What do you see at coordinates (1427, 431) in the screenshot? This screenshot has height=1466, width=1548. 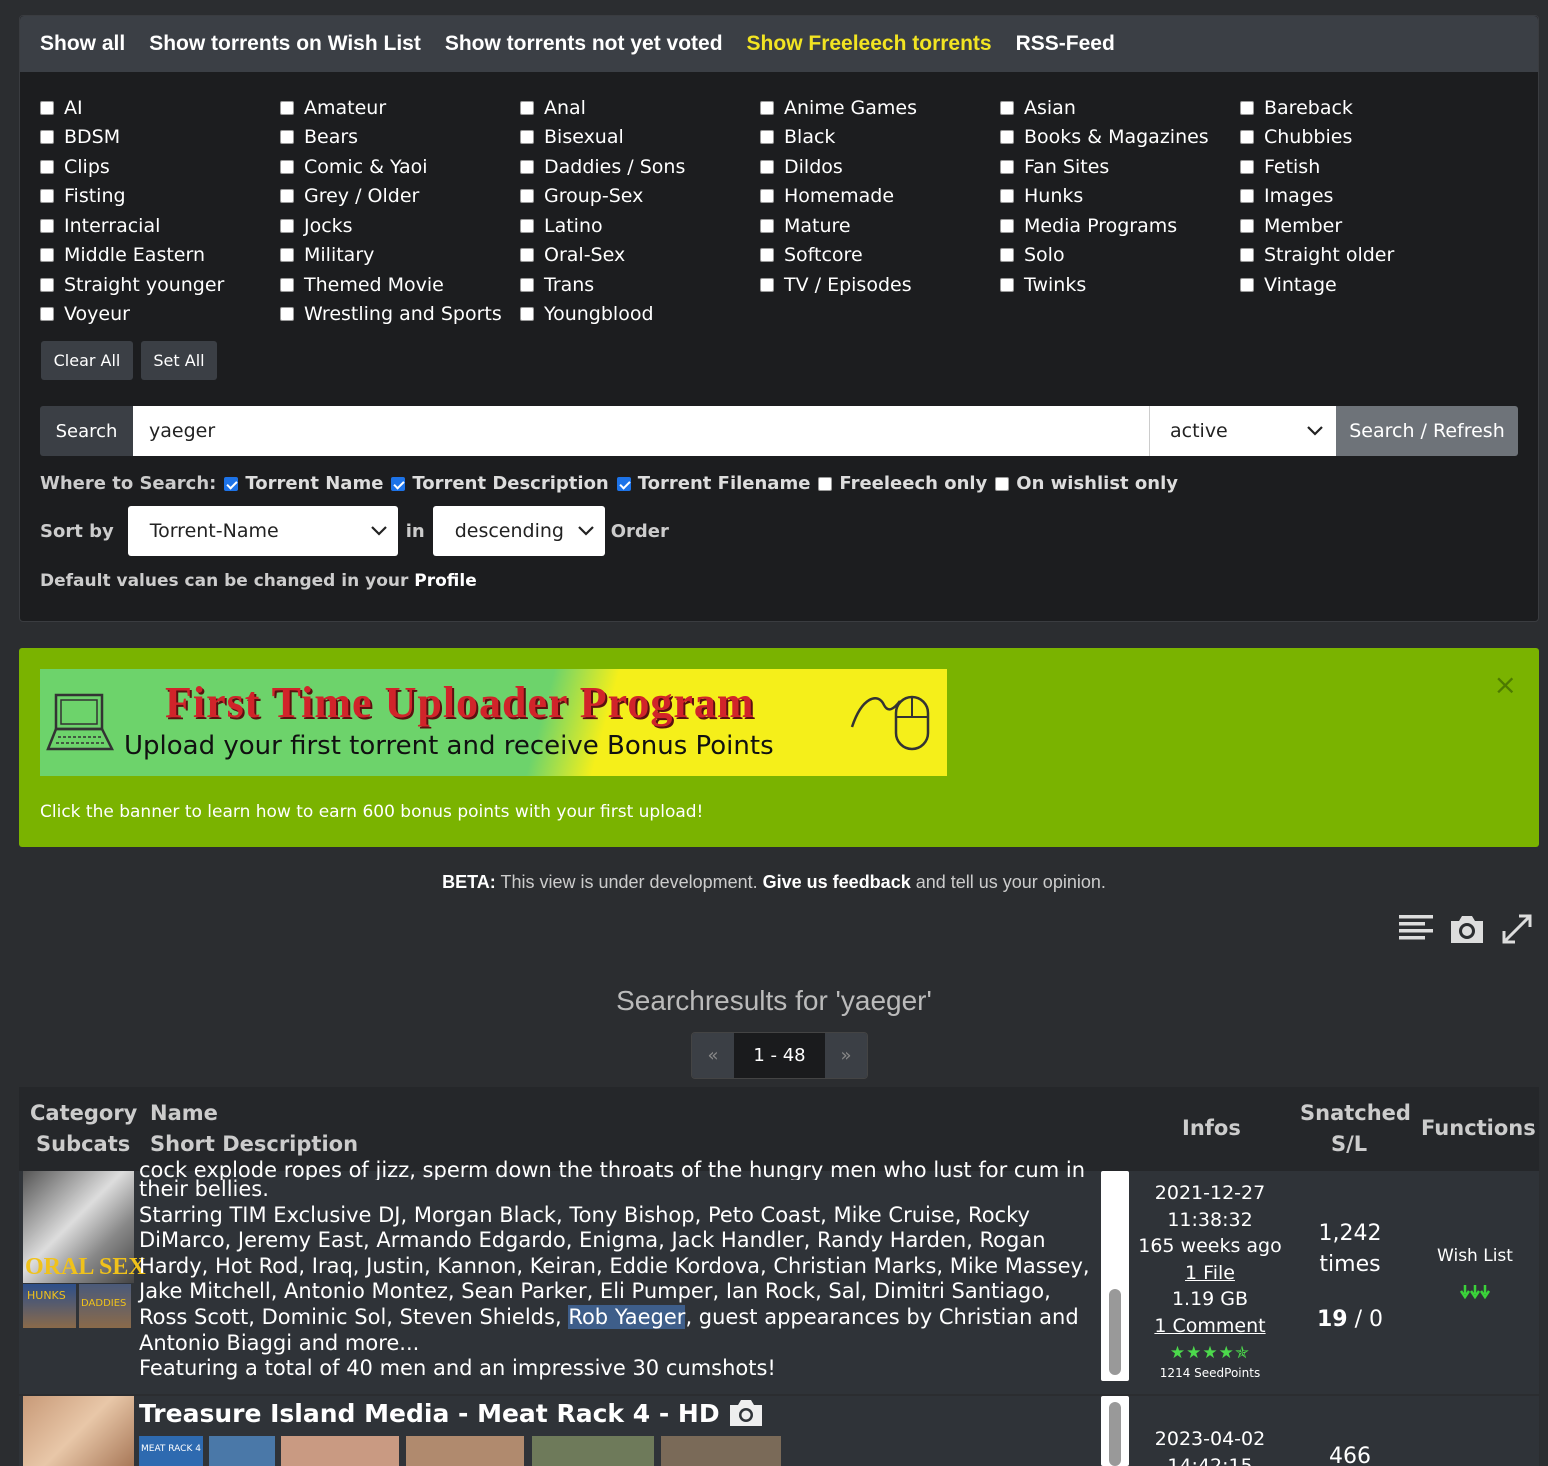 I see `search-refresh-button: Search / Refresh` at bounding box center [1427, 431].